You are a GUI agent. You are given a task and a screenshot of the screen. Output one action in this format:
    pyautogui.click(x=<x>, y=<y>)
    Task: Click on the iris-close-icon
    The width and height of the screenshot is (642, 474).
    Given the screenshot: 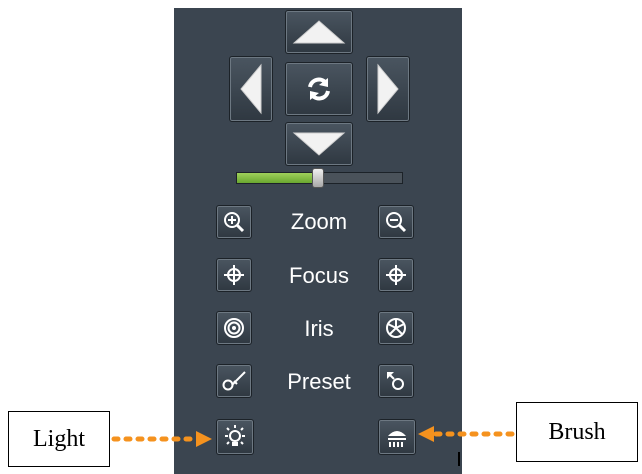 What is the action you would take?
    pyautogui.click(x=396, y=328)
    